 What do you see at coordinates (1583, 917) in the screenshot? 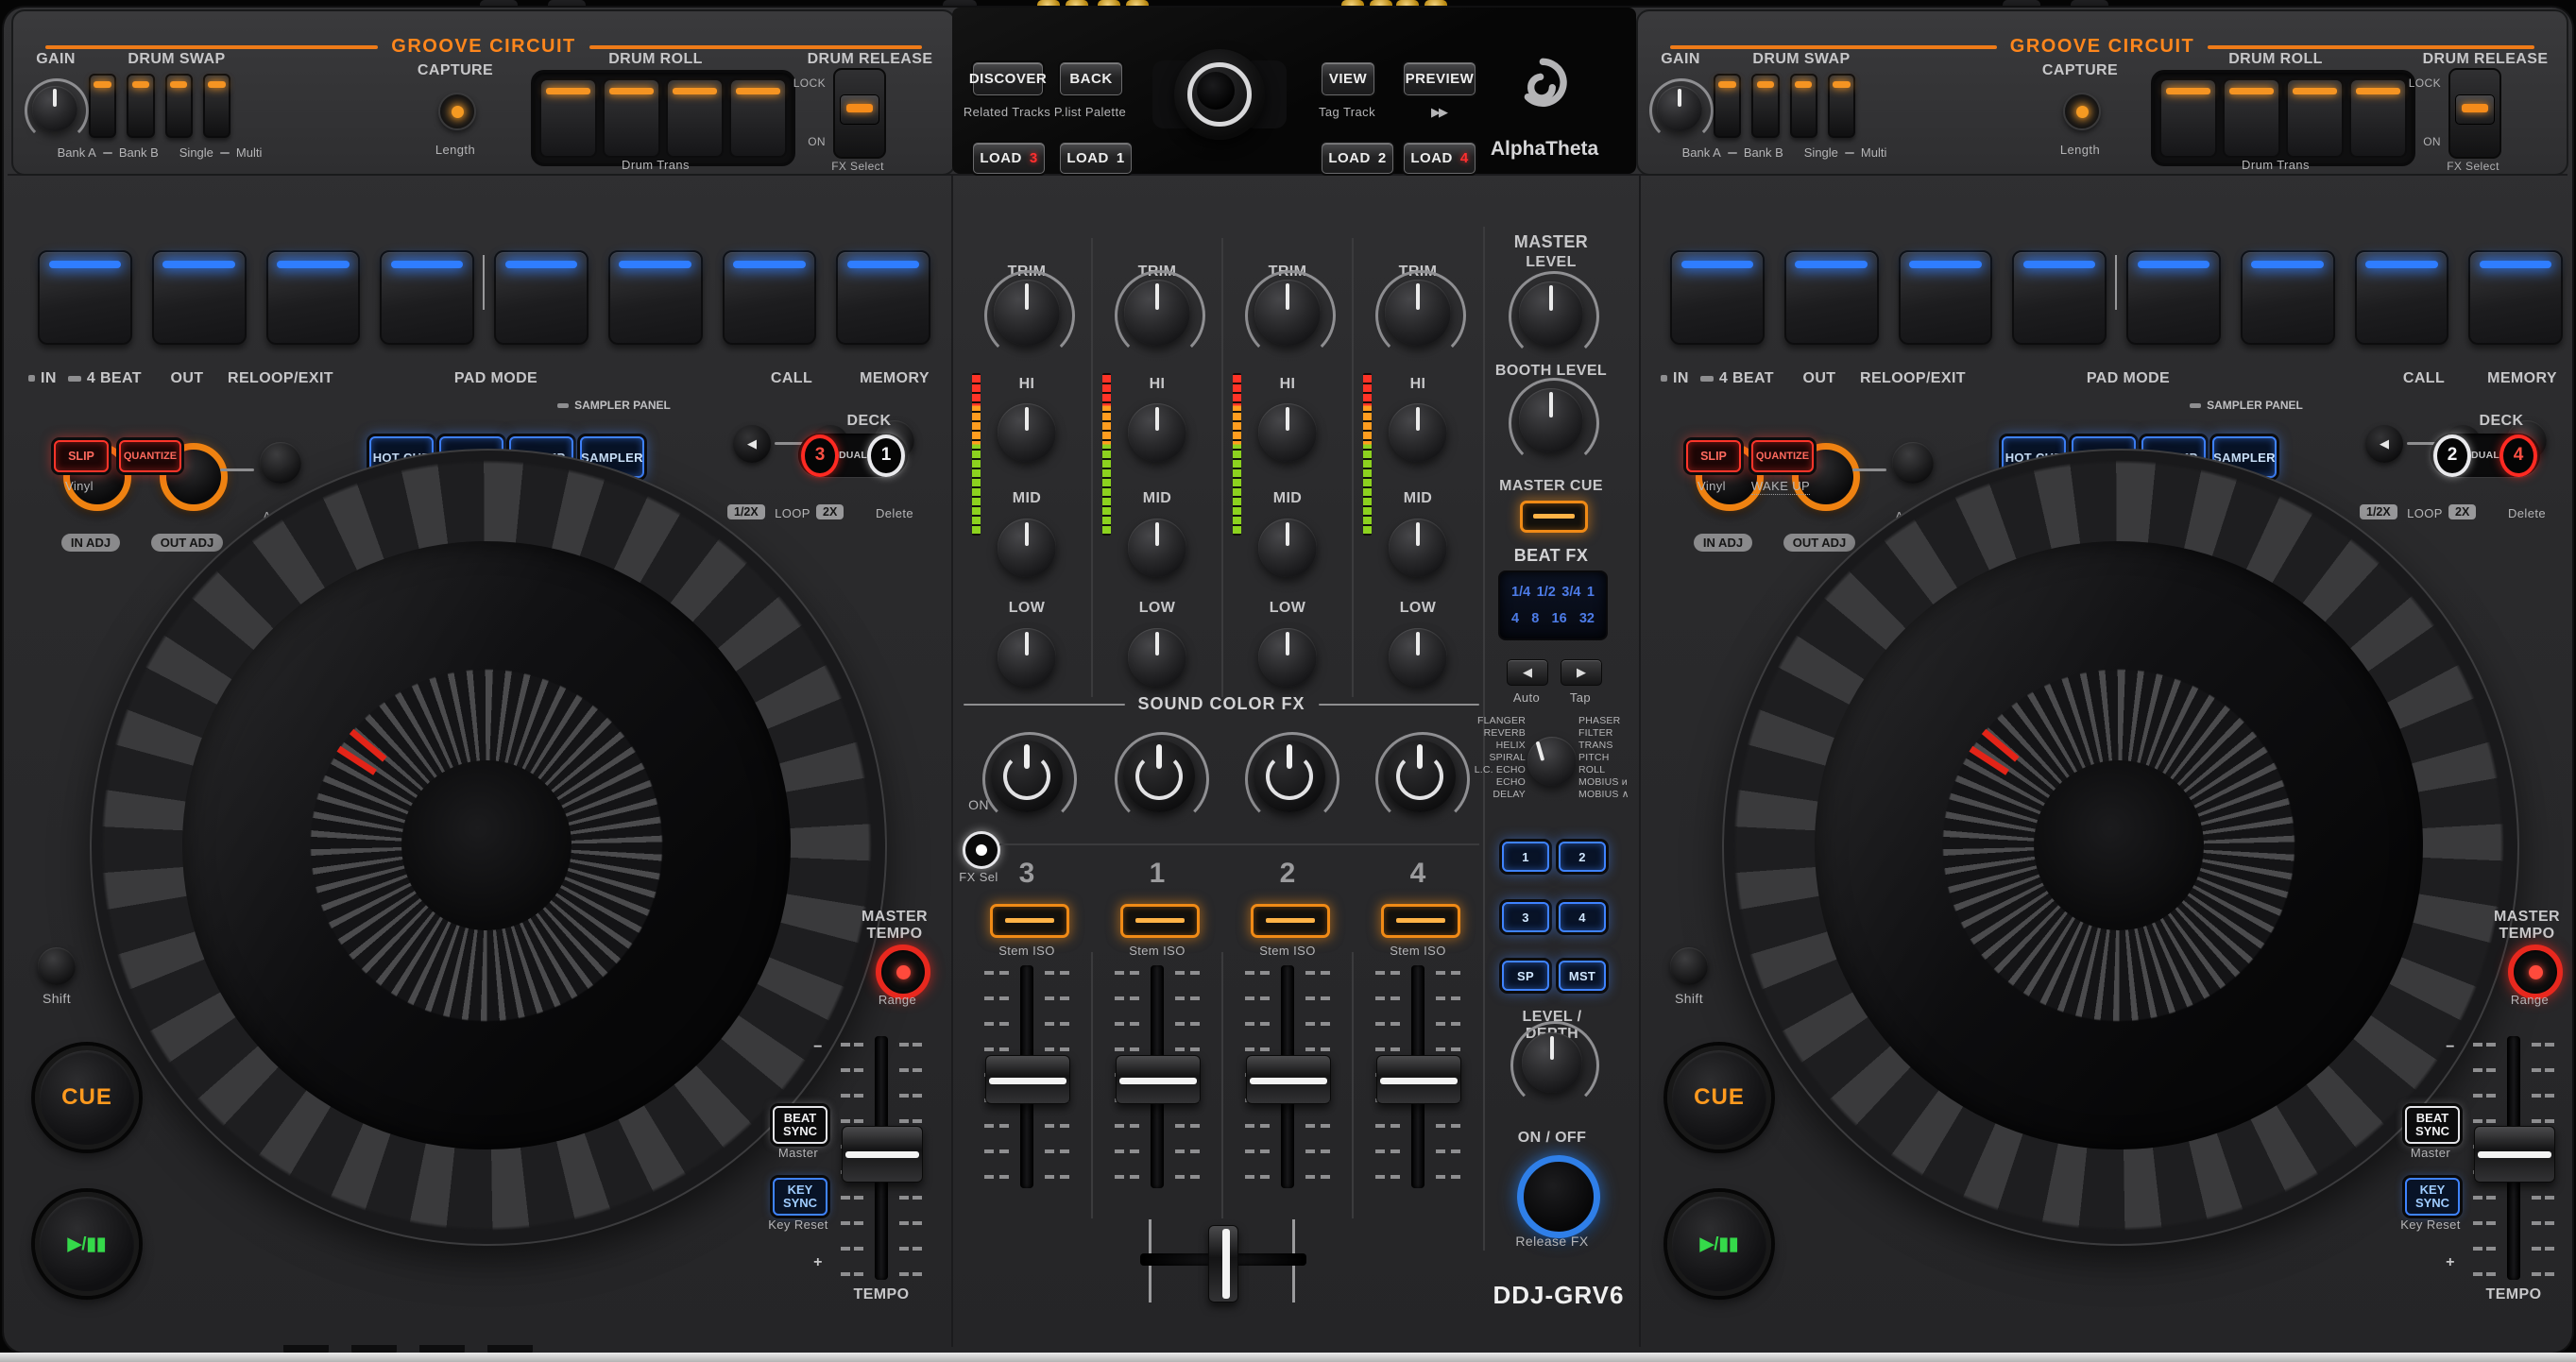
I see `fx-assign-4-button: 4` at bounding box center [1583, 917].